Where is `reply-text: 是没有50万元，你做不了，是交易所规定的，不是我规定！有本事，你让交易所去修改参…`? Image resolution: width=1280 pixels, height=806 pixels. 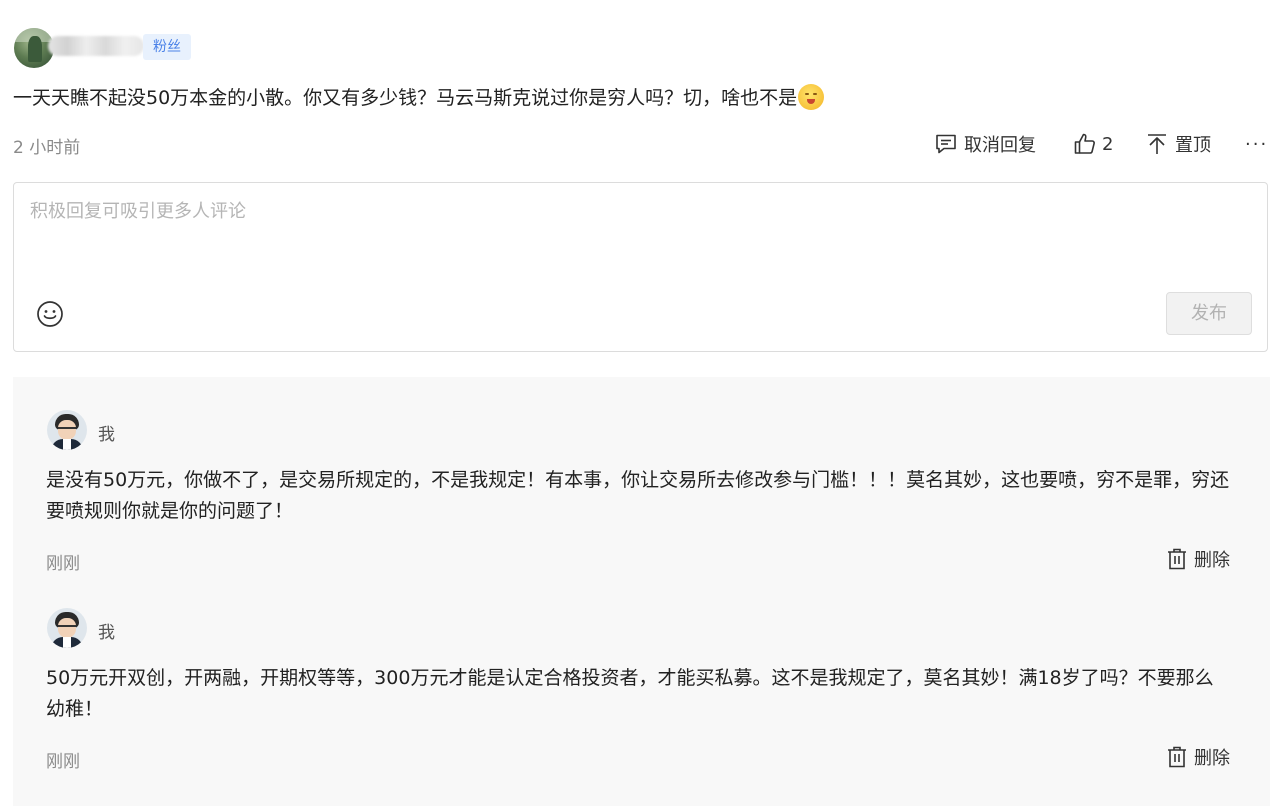 reply-text: 是没有50万元，你做不了，是交易所规定的，不是我规定！有本事，你让交易所去修改参… is located at coordinates (638, 495).